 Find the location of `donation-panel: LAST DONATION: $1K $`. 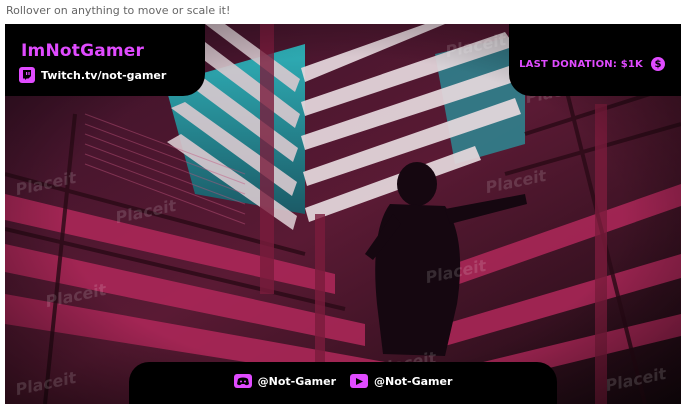

donation-panel: LAST DONATION: $1K $ is located at coordinates (595, 60).